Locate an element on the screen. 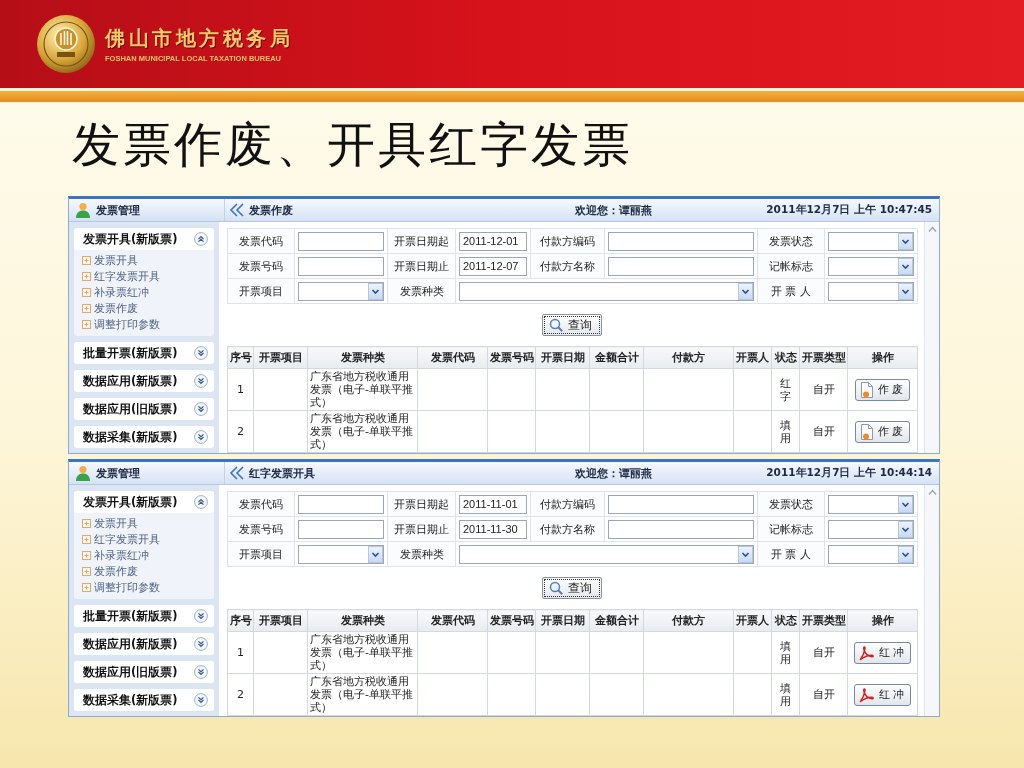 The width and height of the screenshot is (1024, 768). column-header: 开票项目 is located at coordinates (280, 357).